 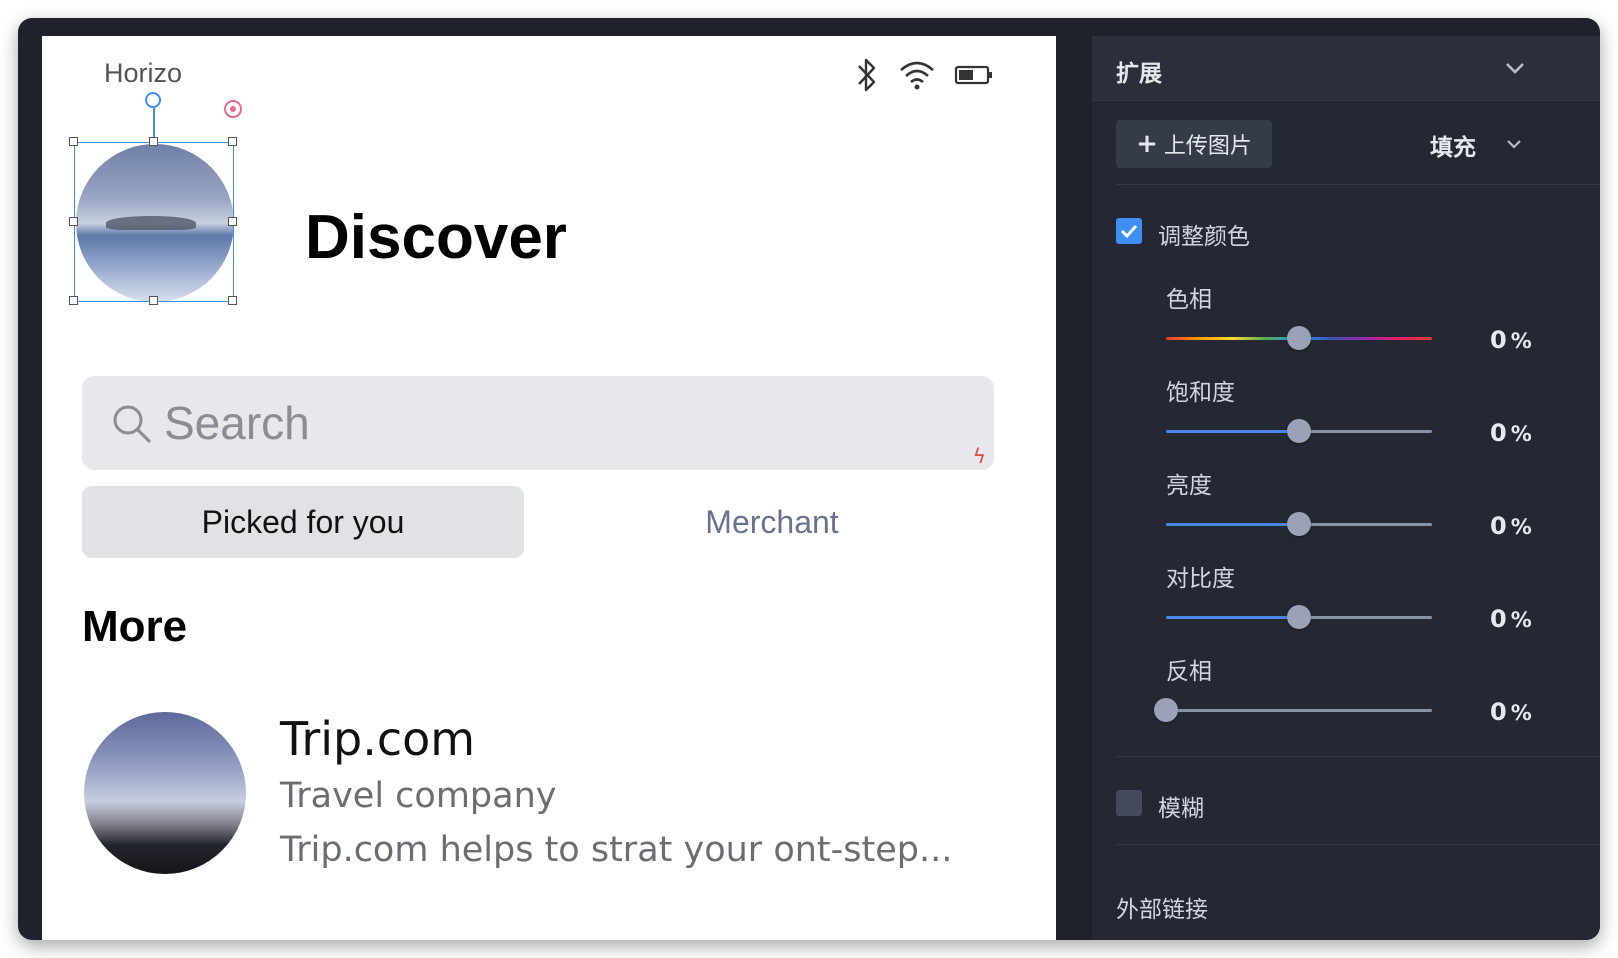 I want to click on brightness-slider-knob, so click(x=1299, y=524).